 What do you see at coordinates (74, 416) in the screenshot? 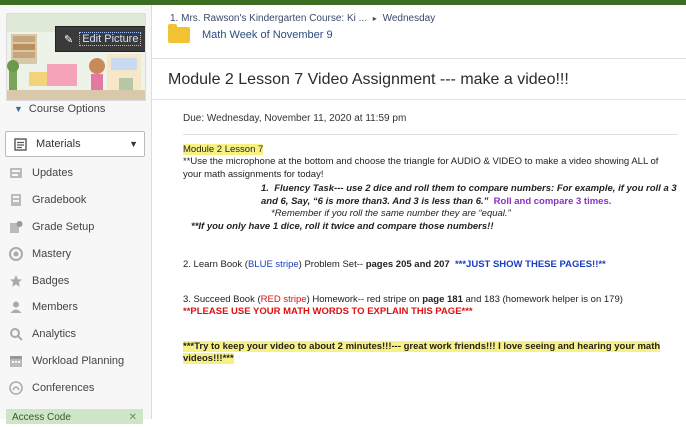
I see `access-code-panel: Access Code ✕` at bounding box center [74, 416].